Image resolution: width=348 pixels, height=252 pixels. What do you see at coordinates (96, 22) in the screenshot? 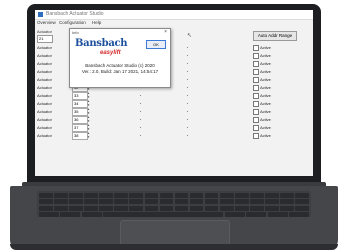
I see `menu-item-help: Help` at bounding box center [96, 22].